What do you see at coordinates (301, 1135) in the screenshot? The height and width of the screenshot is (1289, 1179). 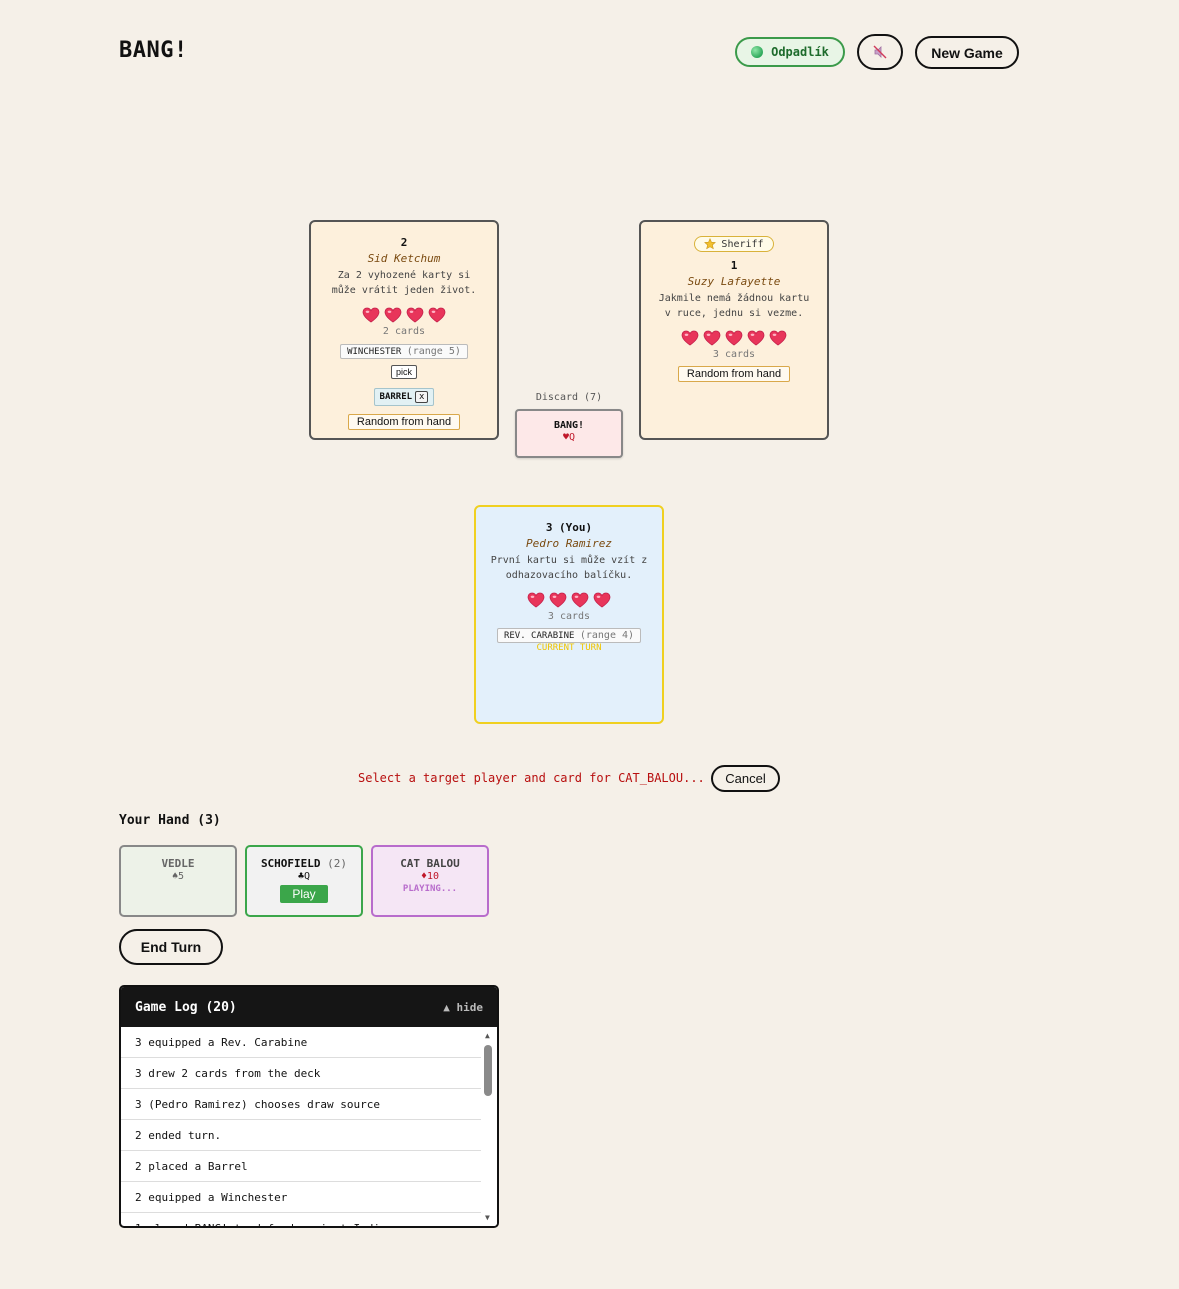 I see `log-entry: 2 ended turn.` at bounding box center [301, 1135].